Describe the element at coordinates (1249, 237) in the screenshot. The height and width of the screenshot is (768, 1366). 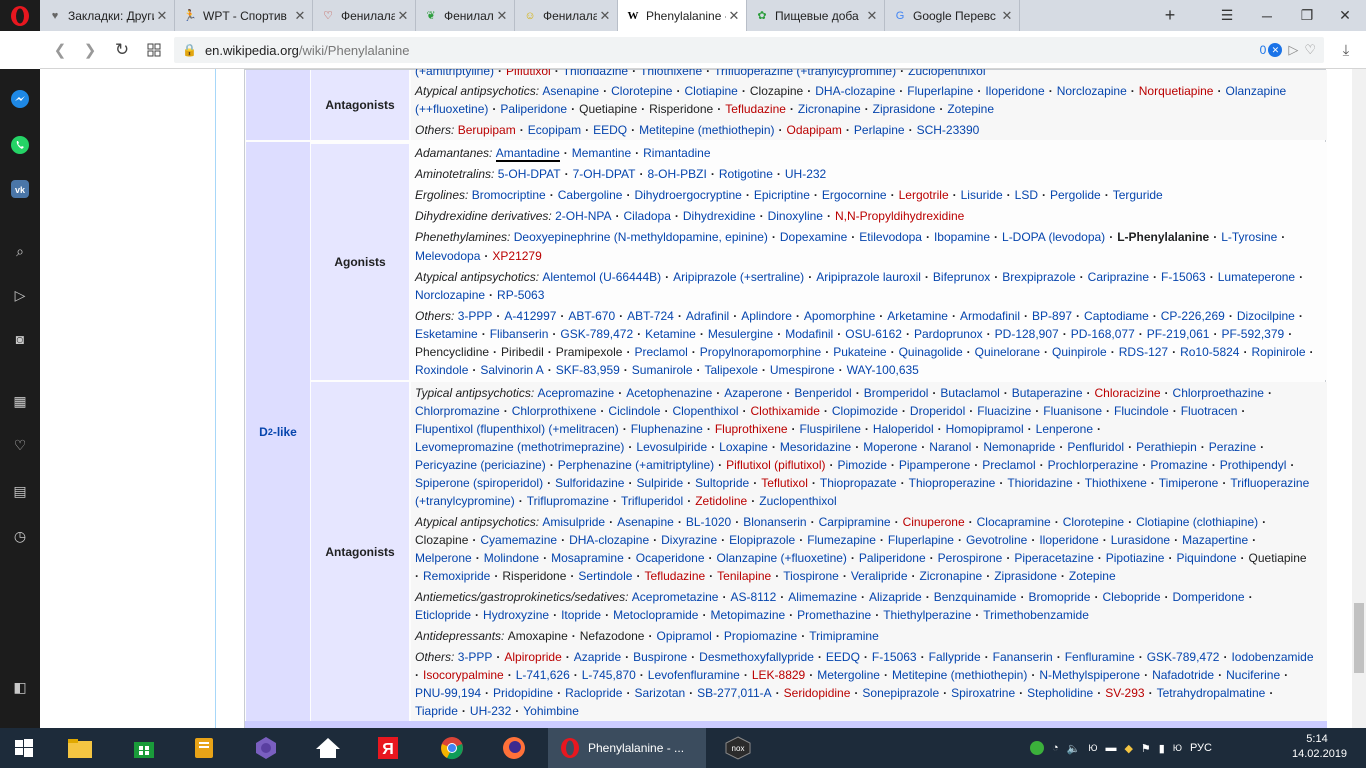
I see `navbox-link: L-Tyrosine` at that location.